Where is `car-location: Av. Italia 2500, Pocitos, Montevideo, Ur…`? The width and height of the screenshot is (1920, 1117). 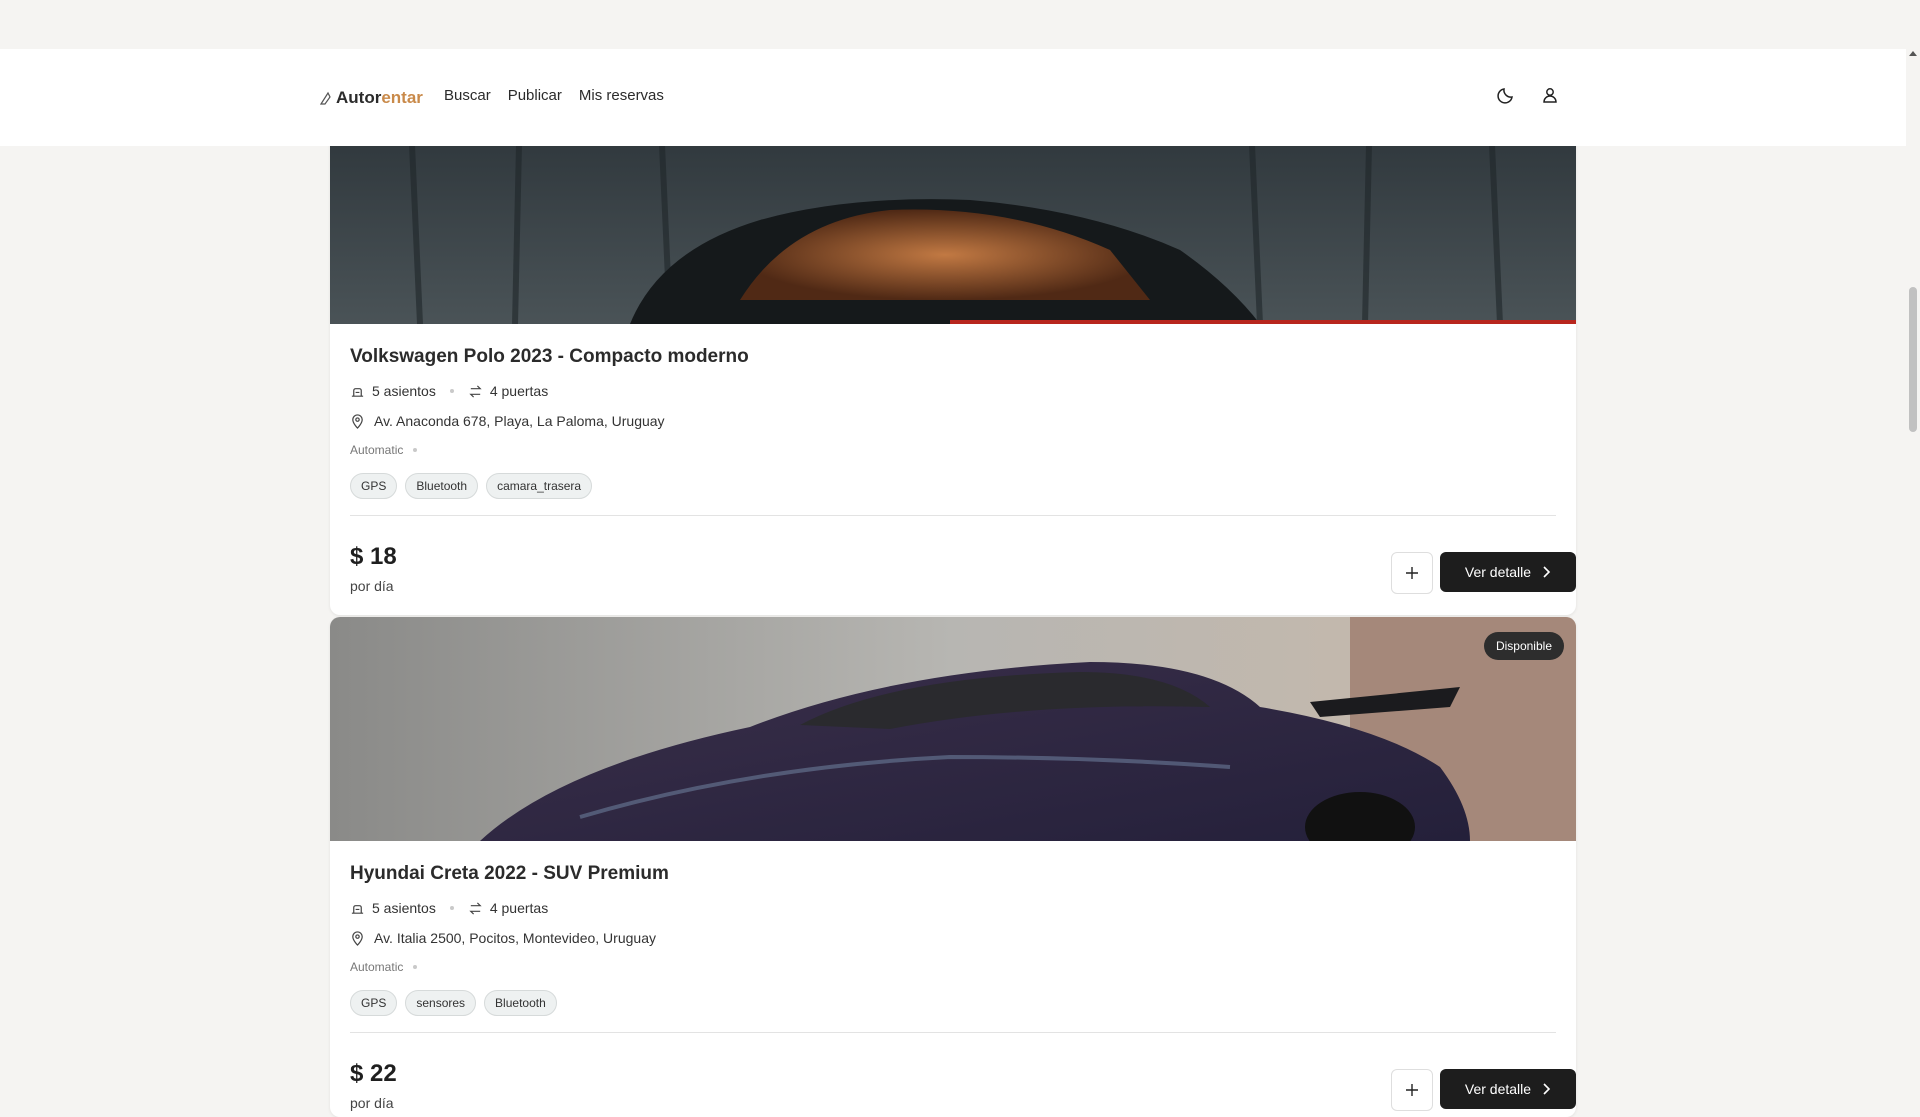 car-location: Av. Italia 2500, Pocitos, Montevideo, Ur… is located at coordinates (953, 938).